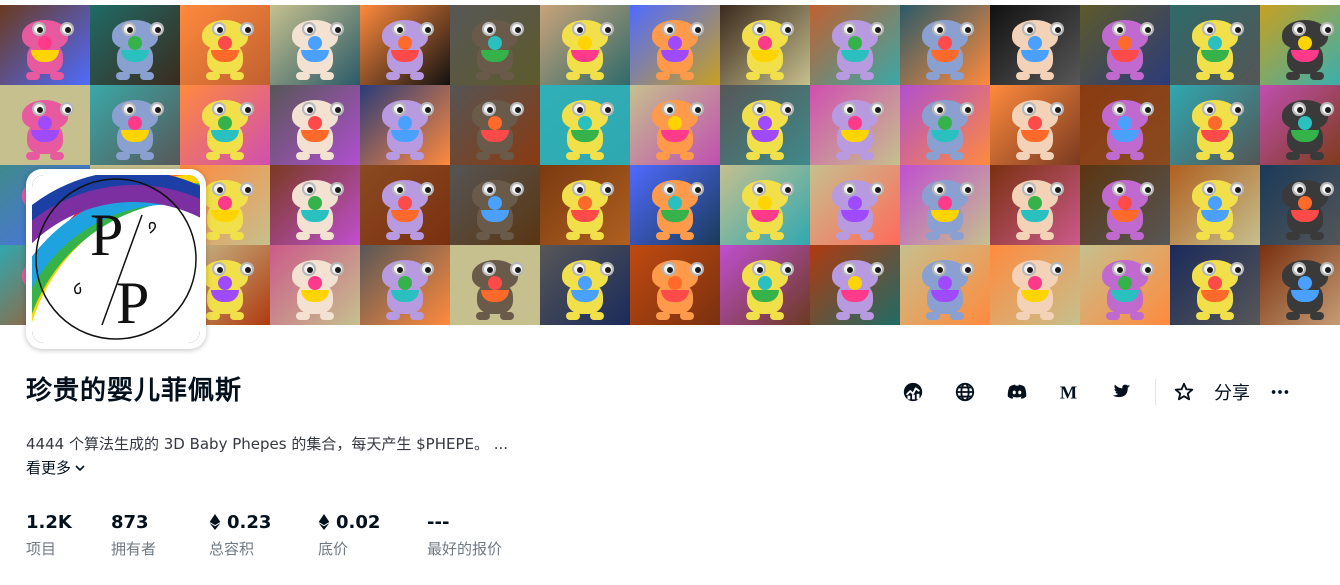 The height and width of the screenshot is (585, 1340). I want to click on stat-label: 拥有者, so click(134, 549).